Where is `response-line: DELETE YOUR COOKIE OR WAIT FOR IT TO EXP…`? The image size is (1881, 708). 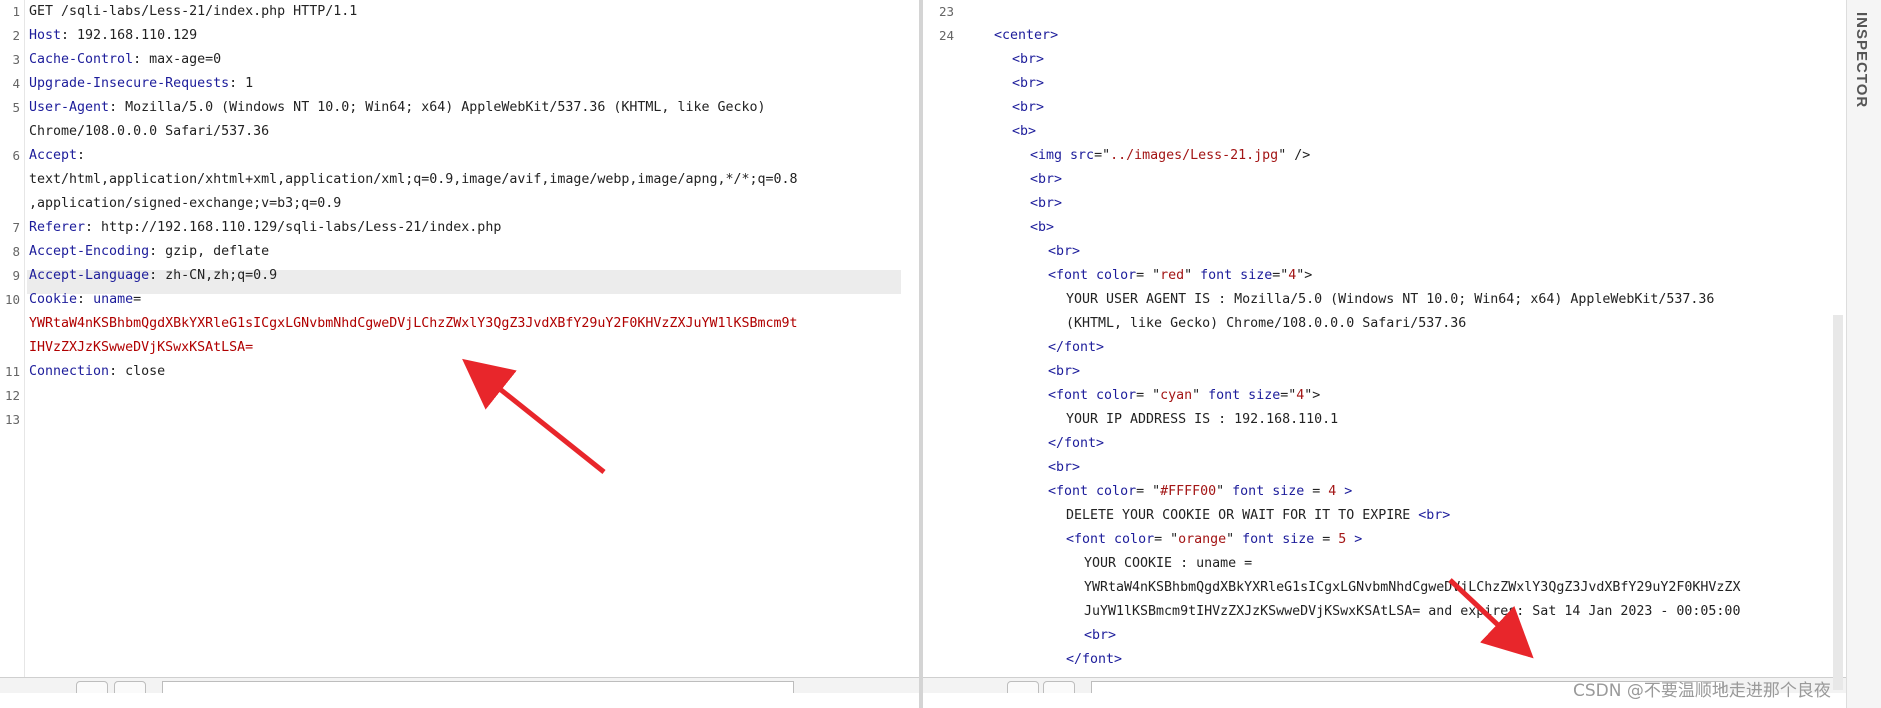
response-line: DELETE YOUR COOKIE OR WAIT FOR IT TO EXP… is located at coordinates (1384, 516).